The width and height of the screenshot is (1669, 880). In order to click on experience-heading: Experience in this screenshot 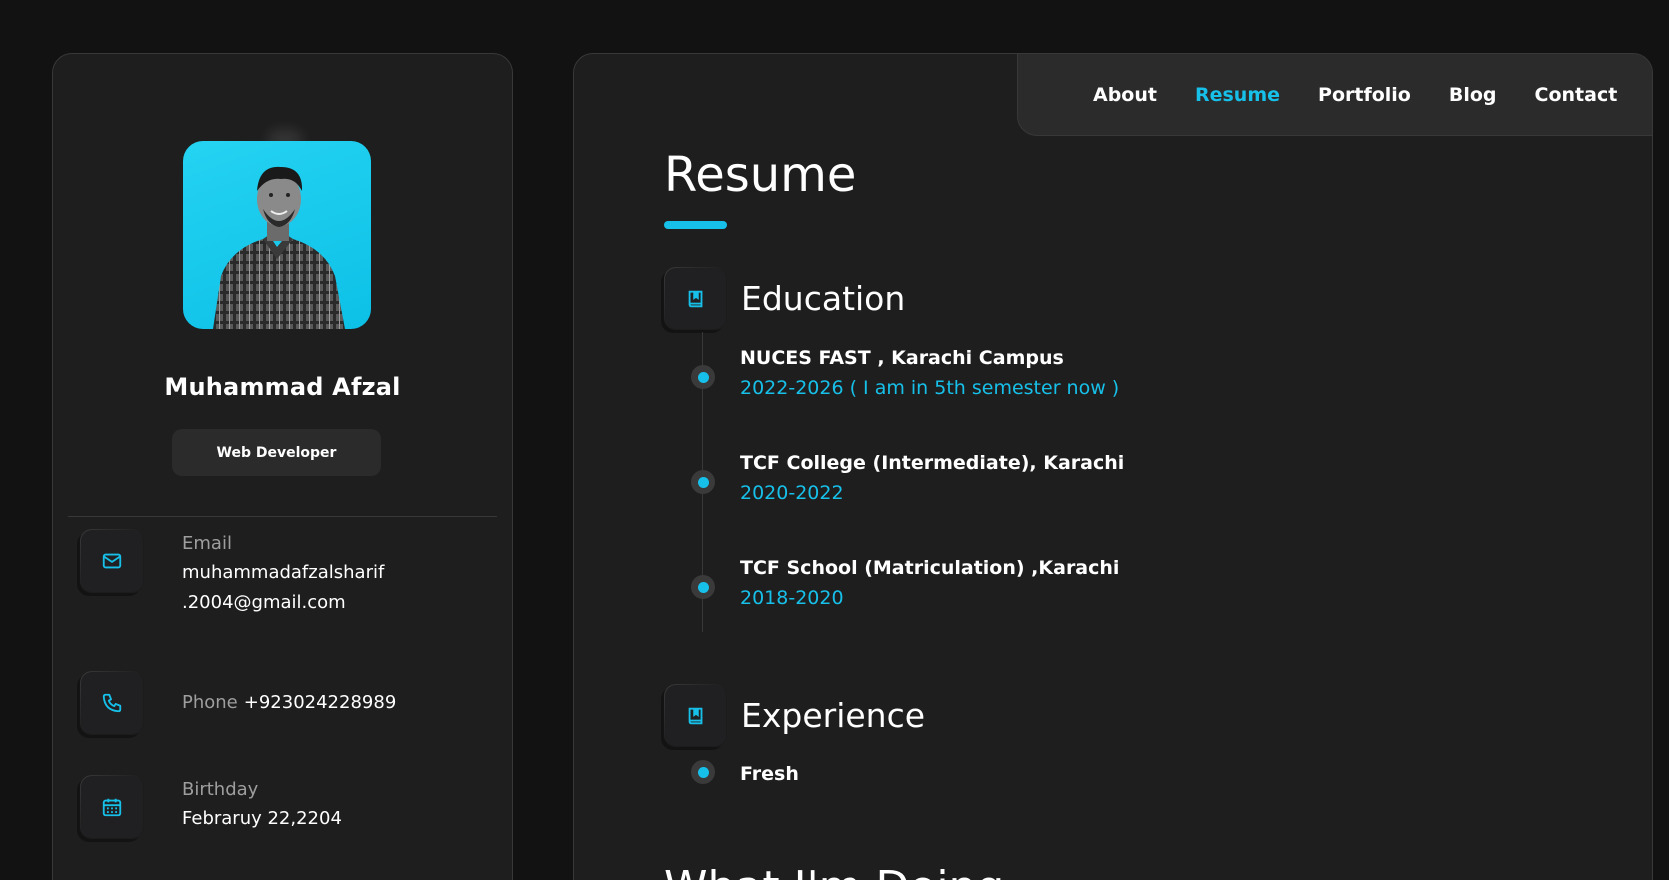, I will do `click(794, 715)`.